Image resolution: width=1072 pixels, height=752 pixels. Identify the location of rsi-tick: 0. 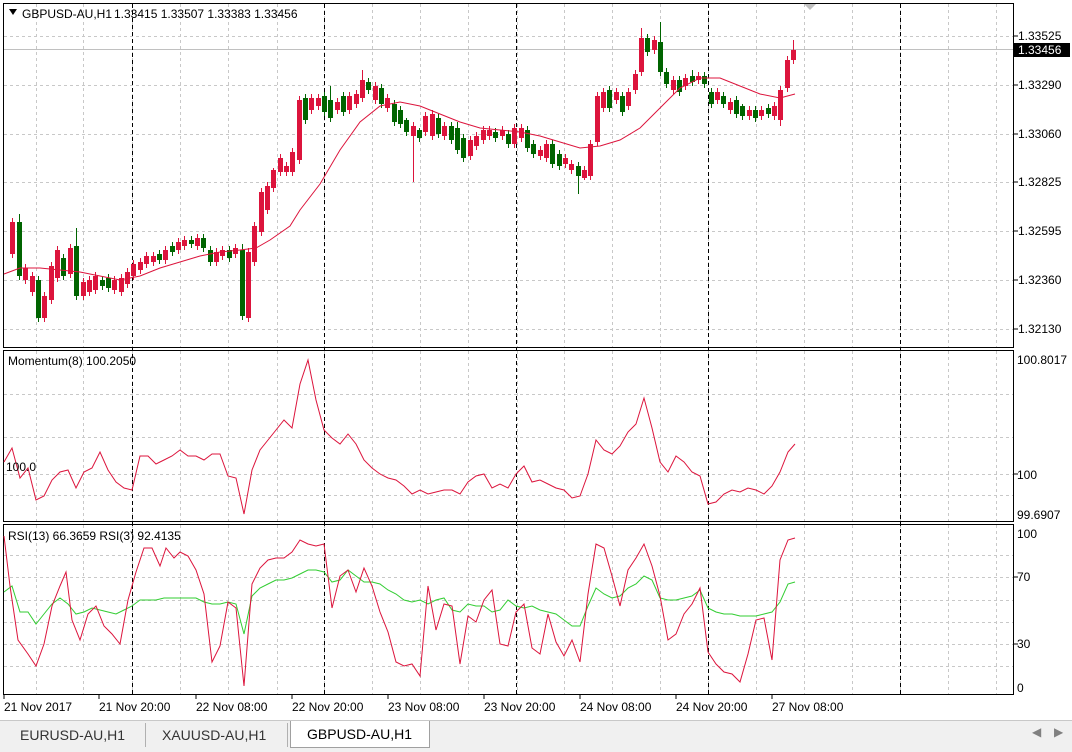
(1020, 688).